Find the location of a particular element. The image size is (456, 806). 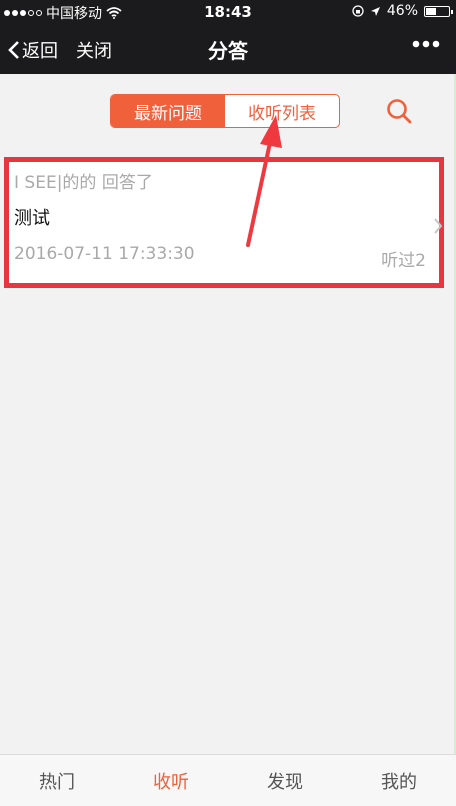

chevron-left-icon is located at coordinates (13, 50).